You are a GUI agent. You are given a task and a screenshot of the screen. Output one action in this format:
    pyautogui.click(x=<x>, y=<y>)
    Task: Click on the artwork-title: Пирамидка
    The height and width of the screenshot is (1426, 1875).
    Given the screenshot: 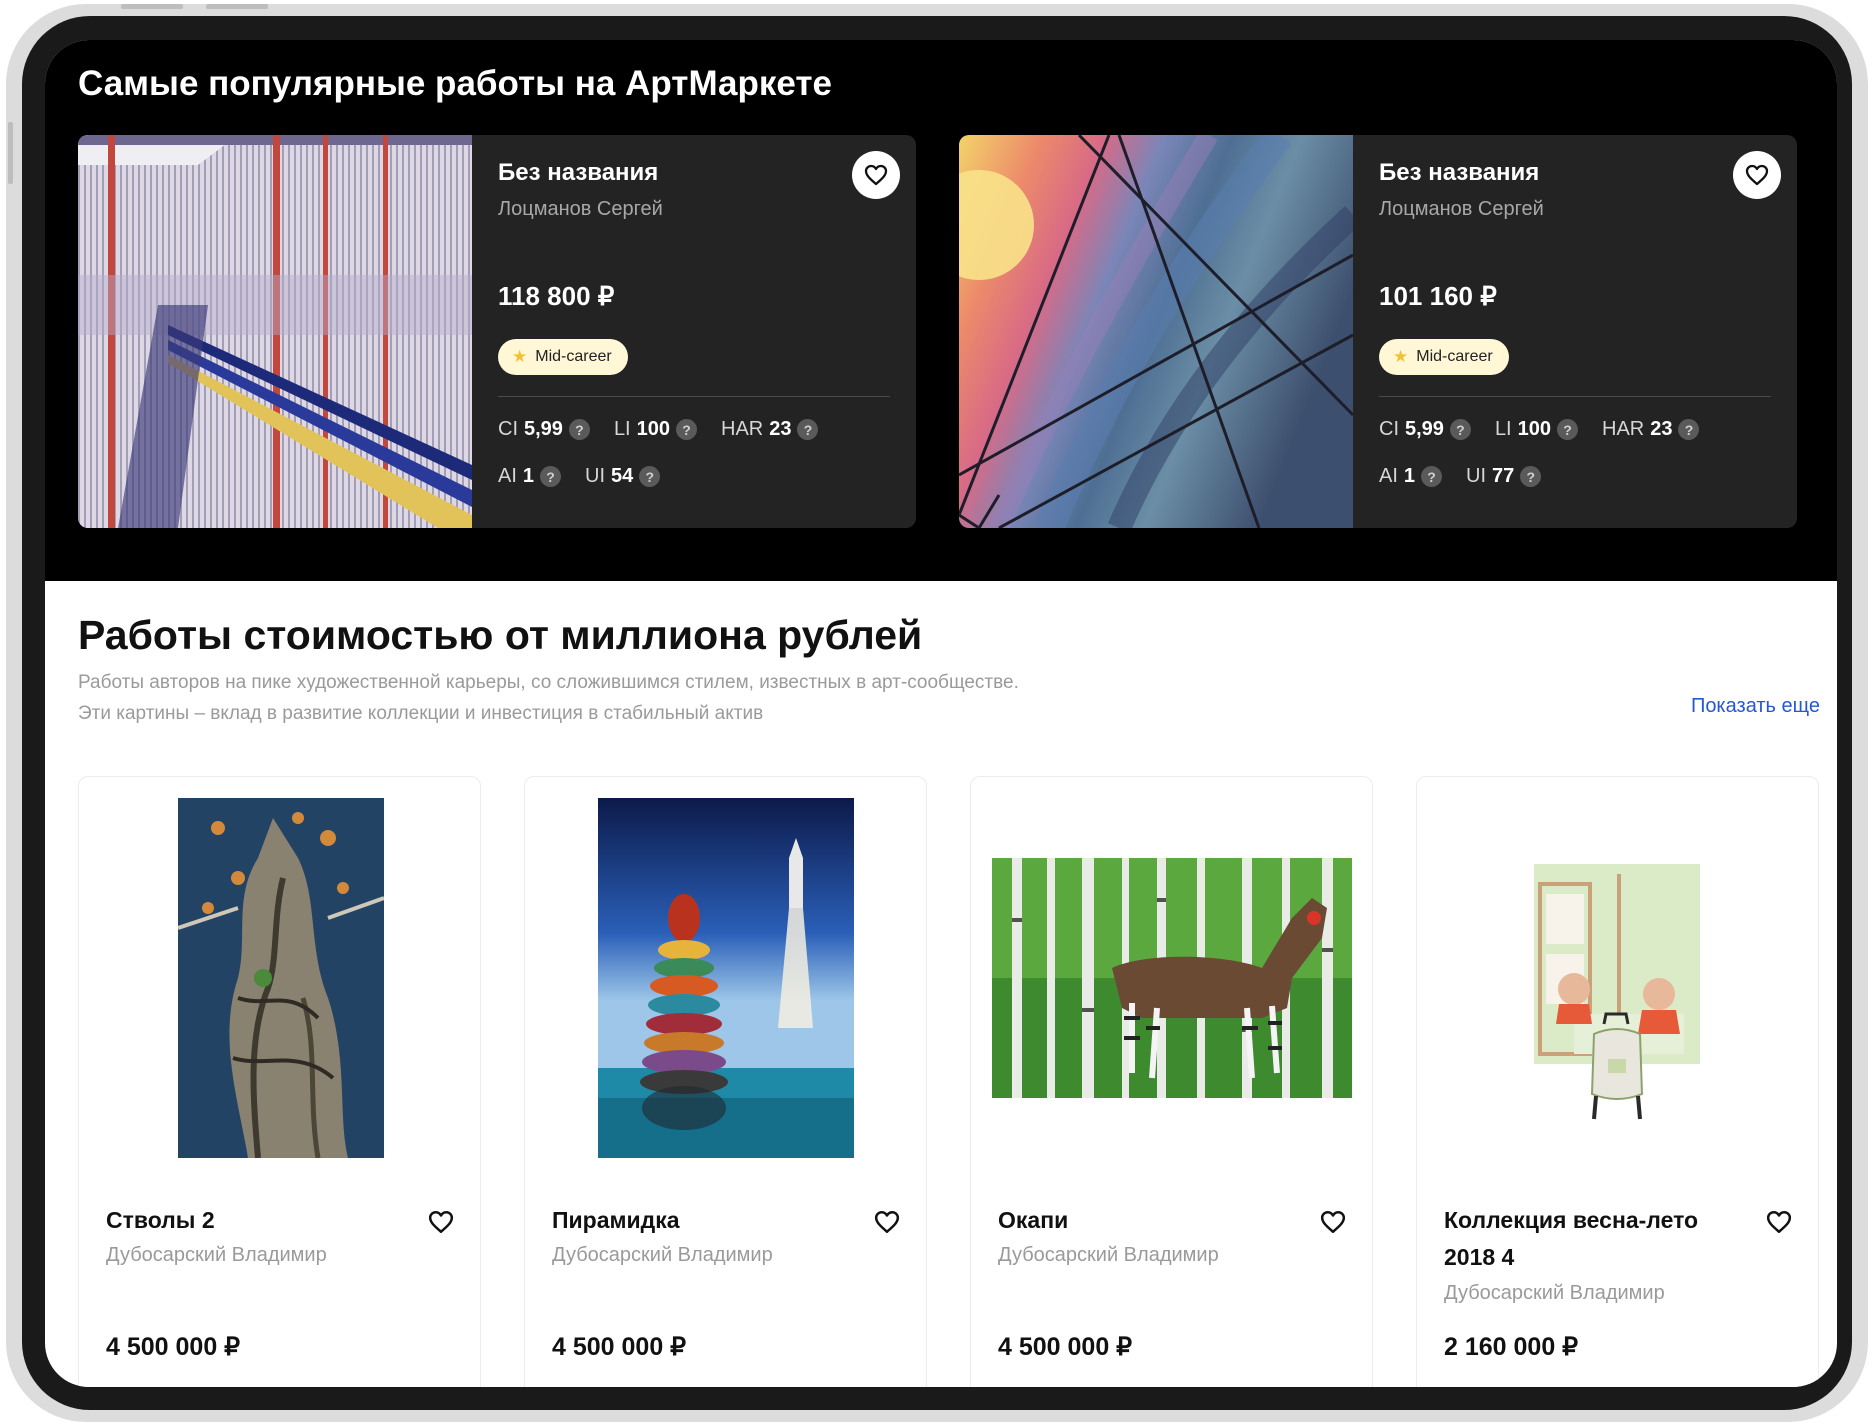 What is the action you would take?
    pyautogui.click(x=702, y=1220)
    